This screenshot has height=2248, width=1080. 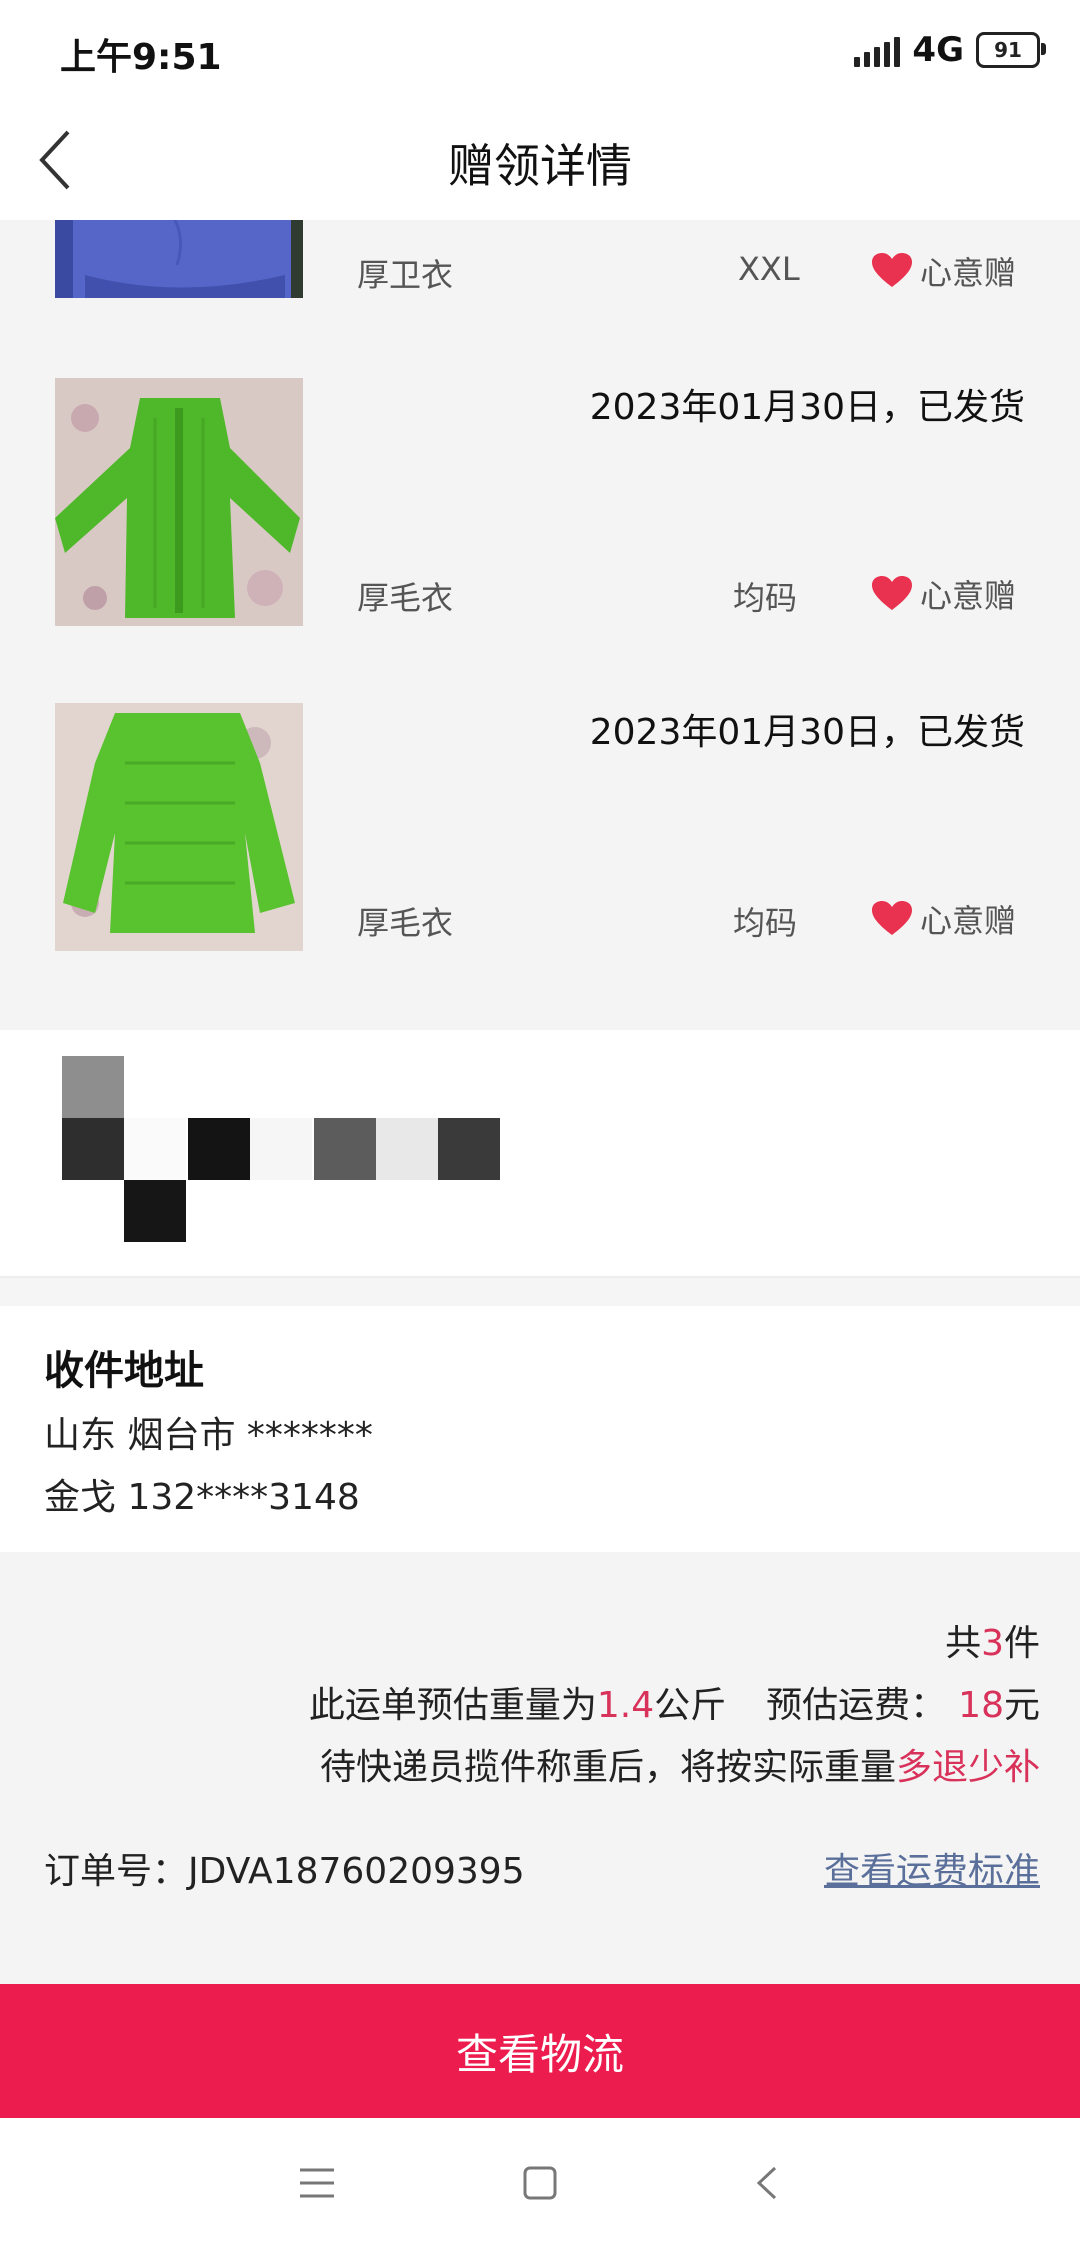 I want to click on weight-note: 待快递员揽件称重后，将按实际重量多退少补, so click(x=680, y=1764).